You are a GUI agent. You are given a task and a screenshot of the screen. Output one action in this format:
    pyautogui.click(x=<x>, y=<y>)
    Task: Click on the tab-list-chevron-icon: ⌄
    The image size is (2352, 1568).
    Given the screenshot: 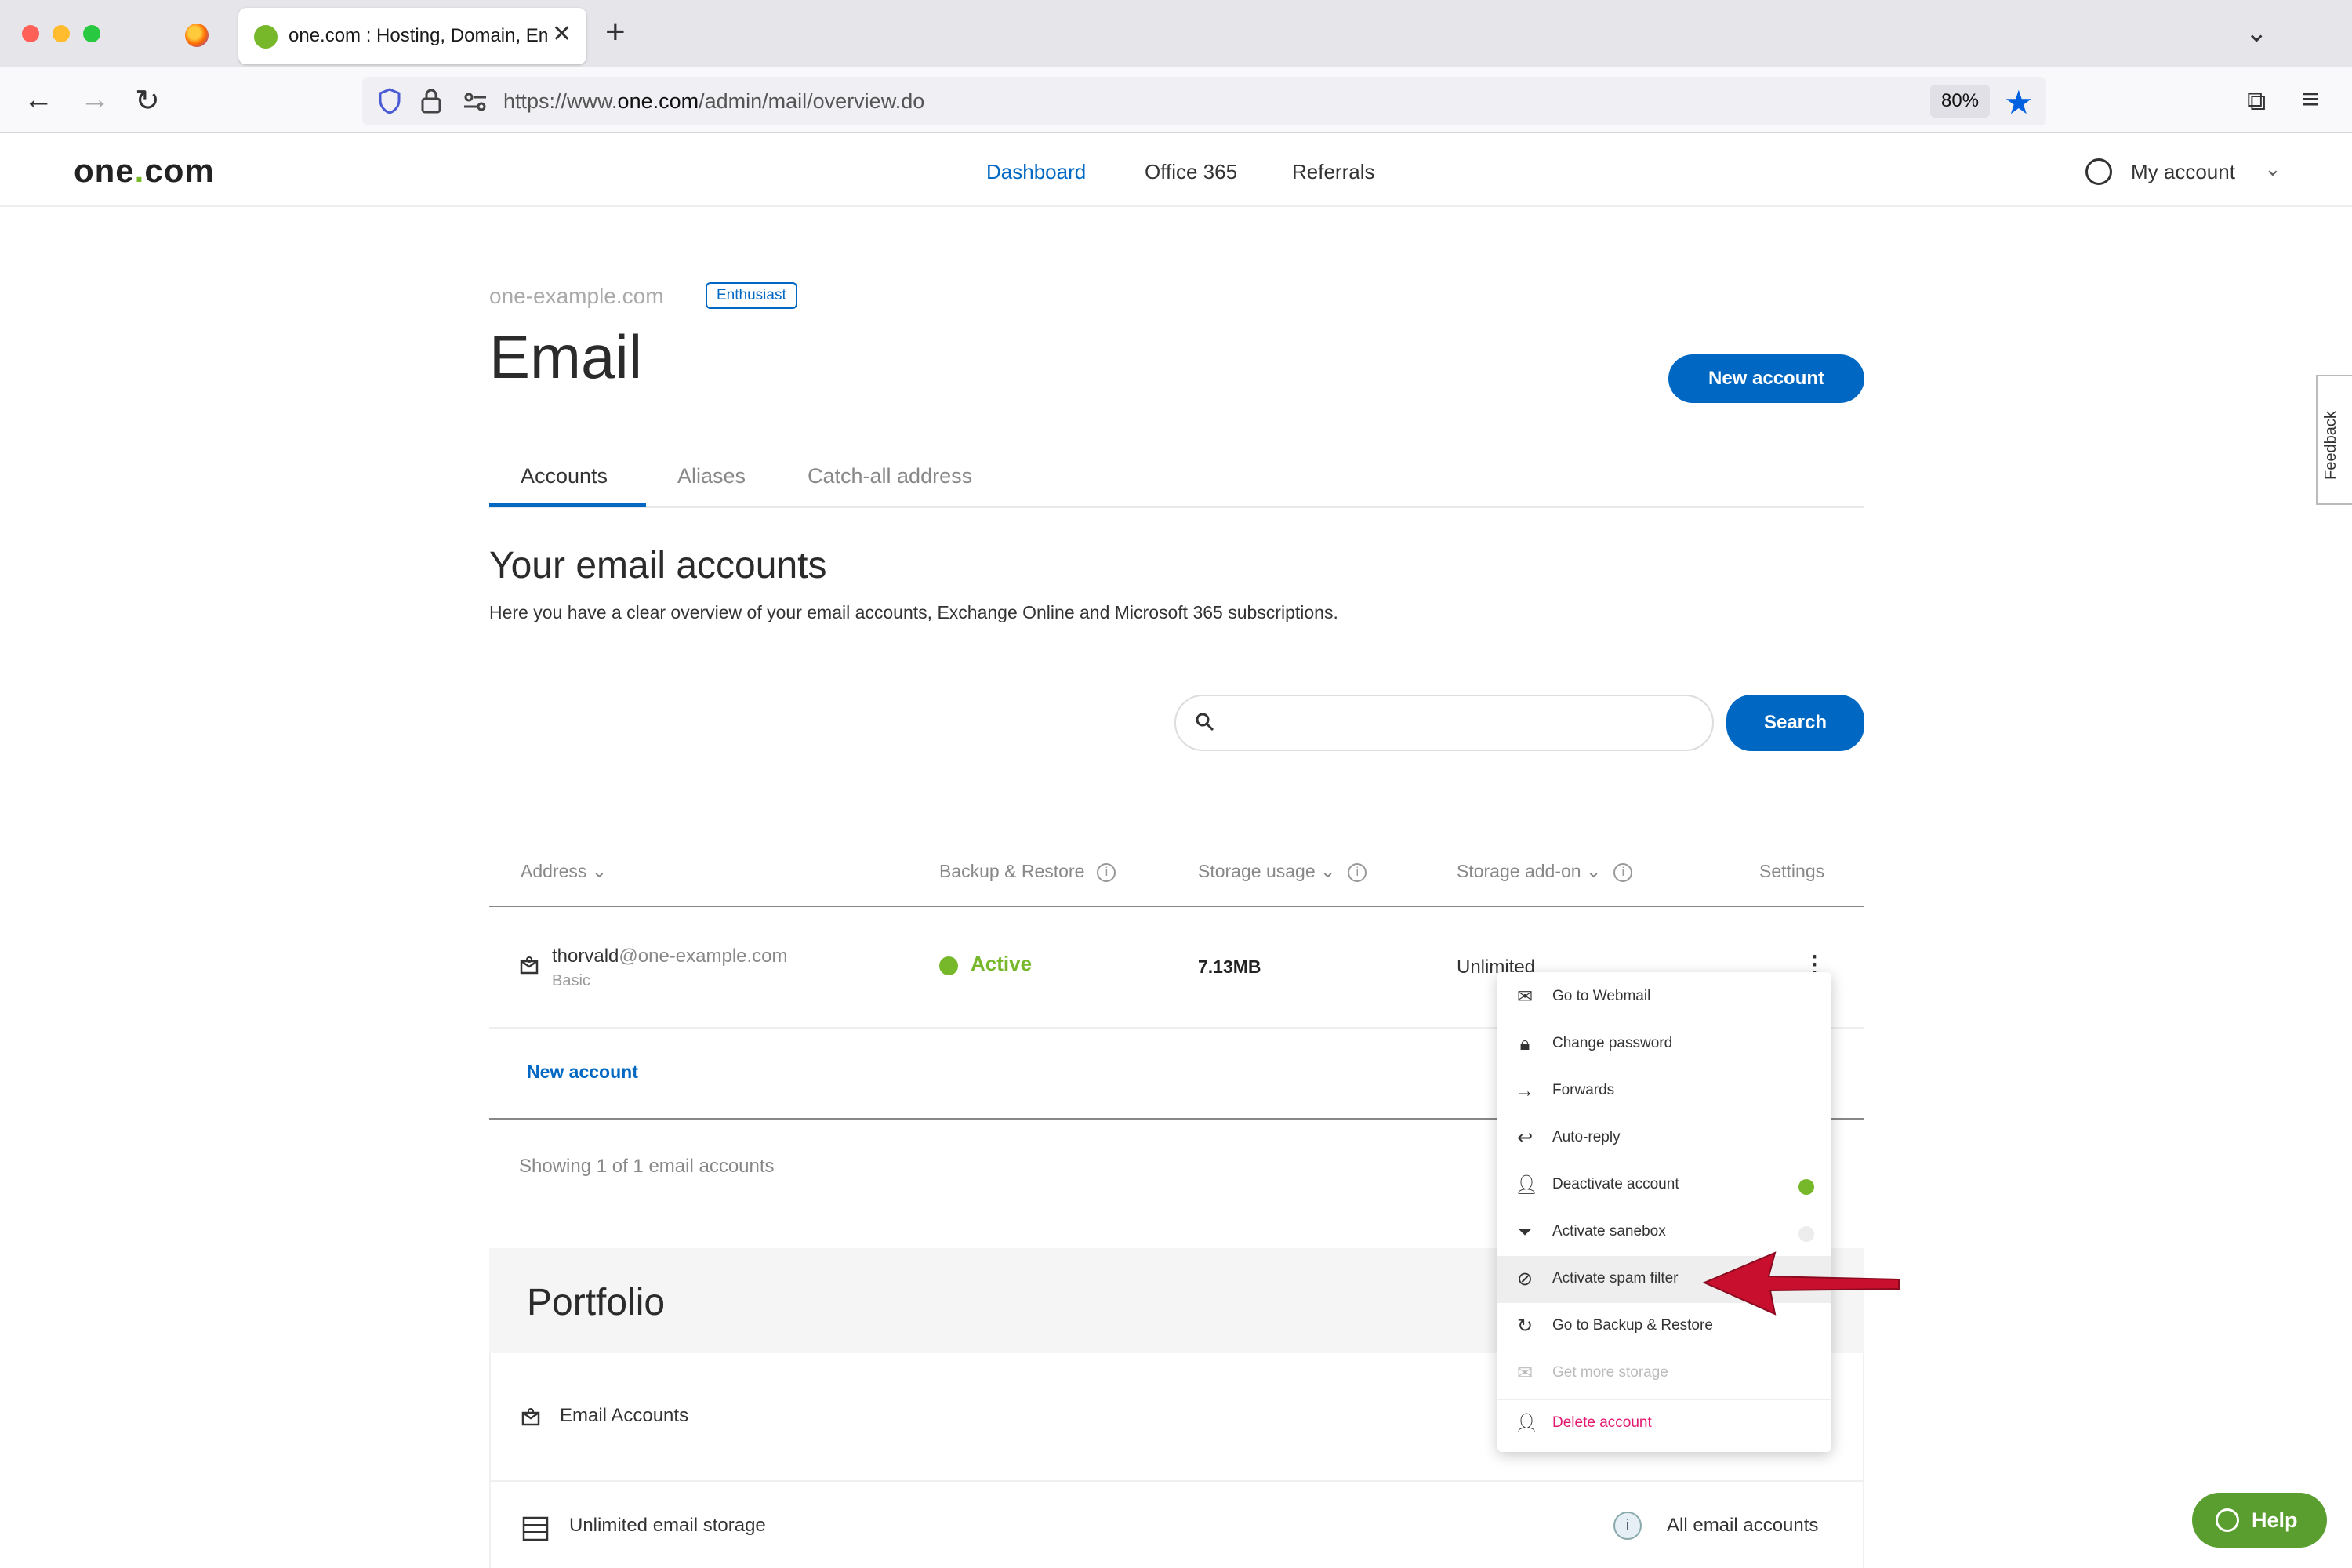 What is the action you would take?
    pyautogui.click(x=2256, y=33)
    